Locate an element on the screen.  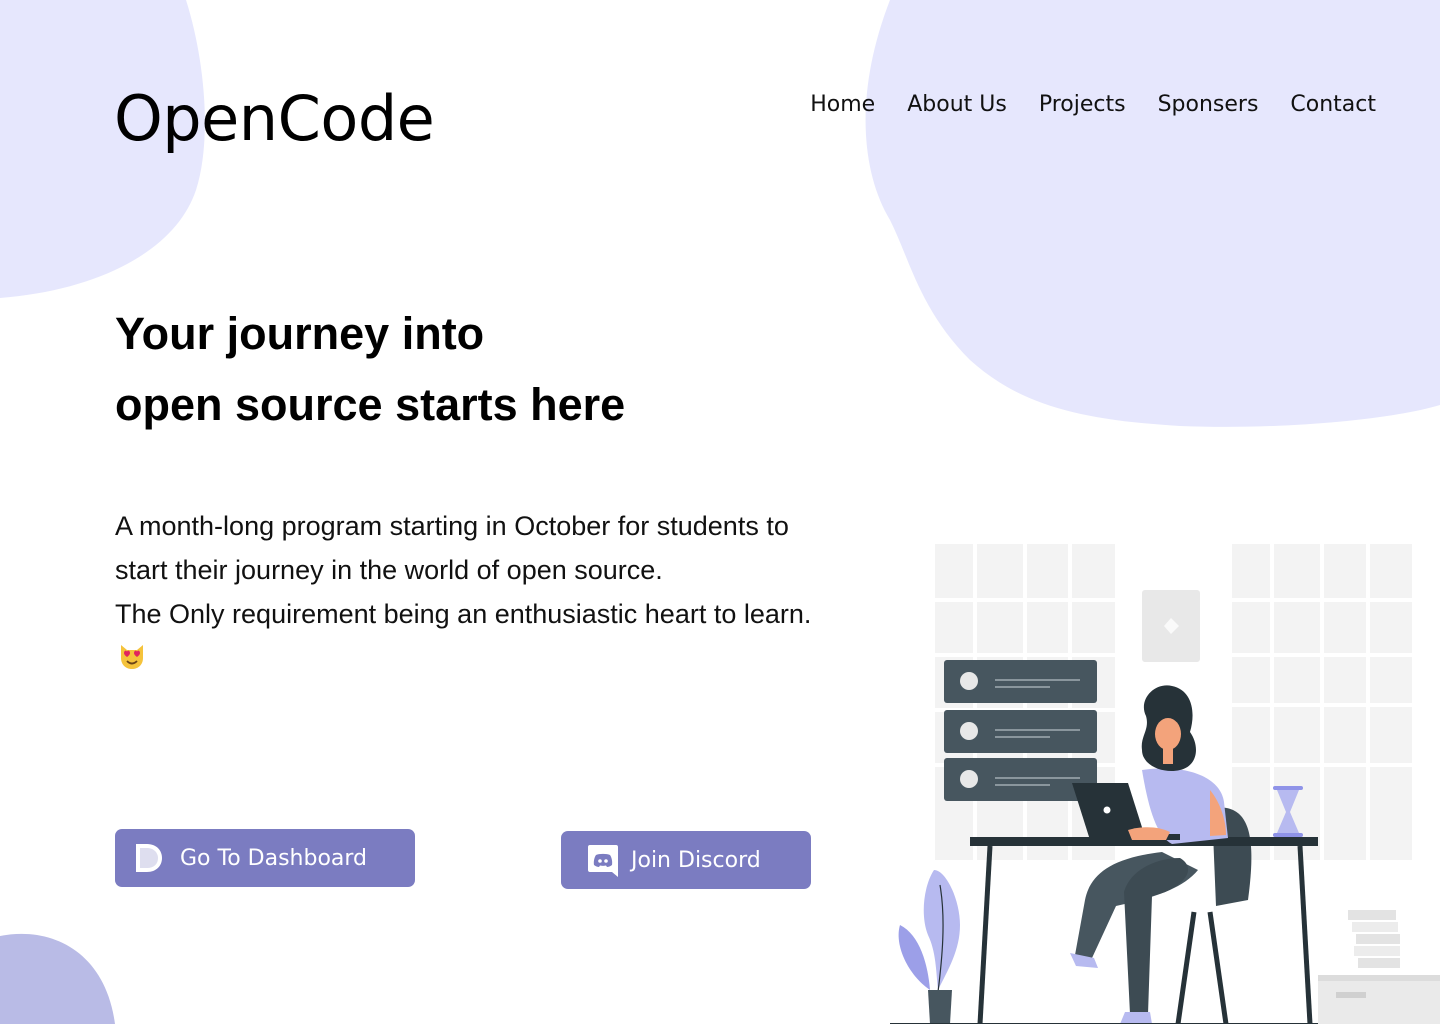
nav-contact: Contact is located at coordinates (1333, 104).